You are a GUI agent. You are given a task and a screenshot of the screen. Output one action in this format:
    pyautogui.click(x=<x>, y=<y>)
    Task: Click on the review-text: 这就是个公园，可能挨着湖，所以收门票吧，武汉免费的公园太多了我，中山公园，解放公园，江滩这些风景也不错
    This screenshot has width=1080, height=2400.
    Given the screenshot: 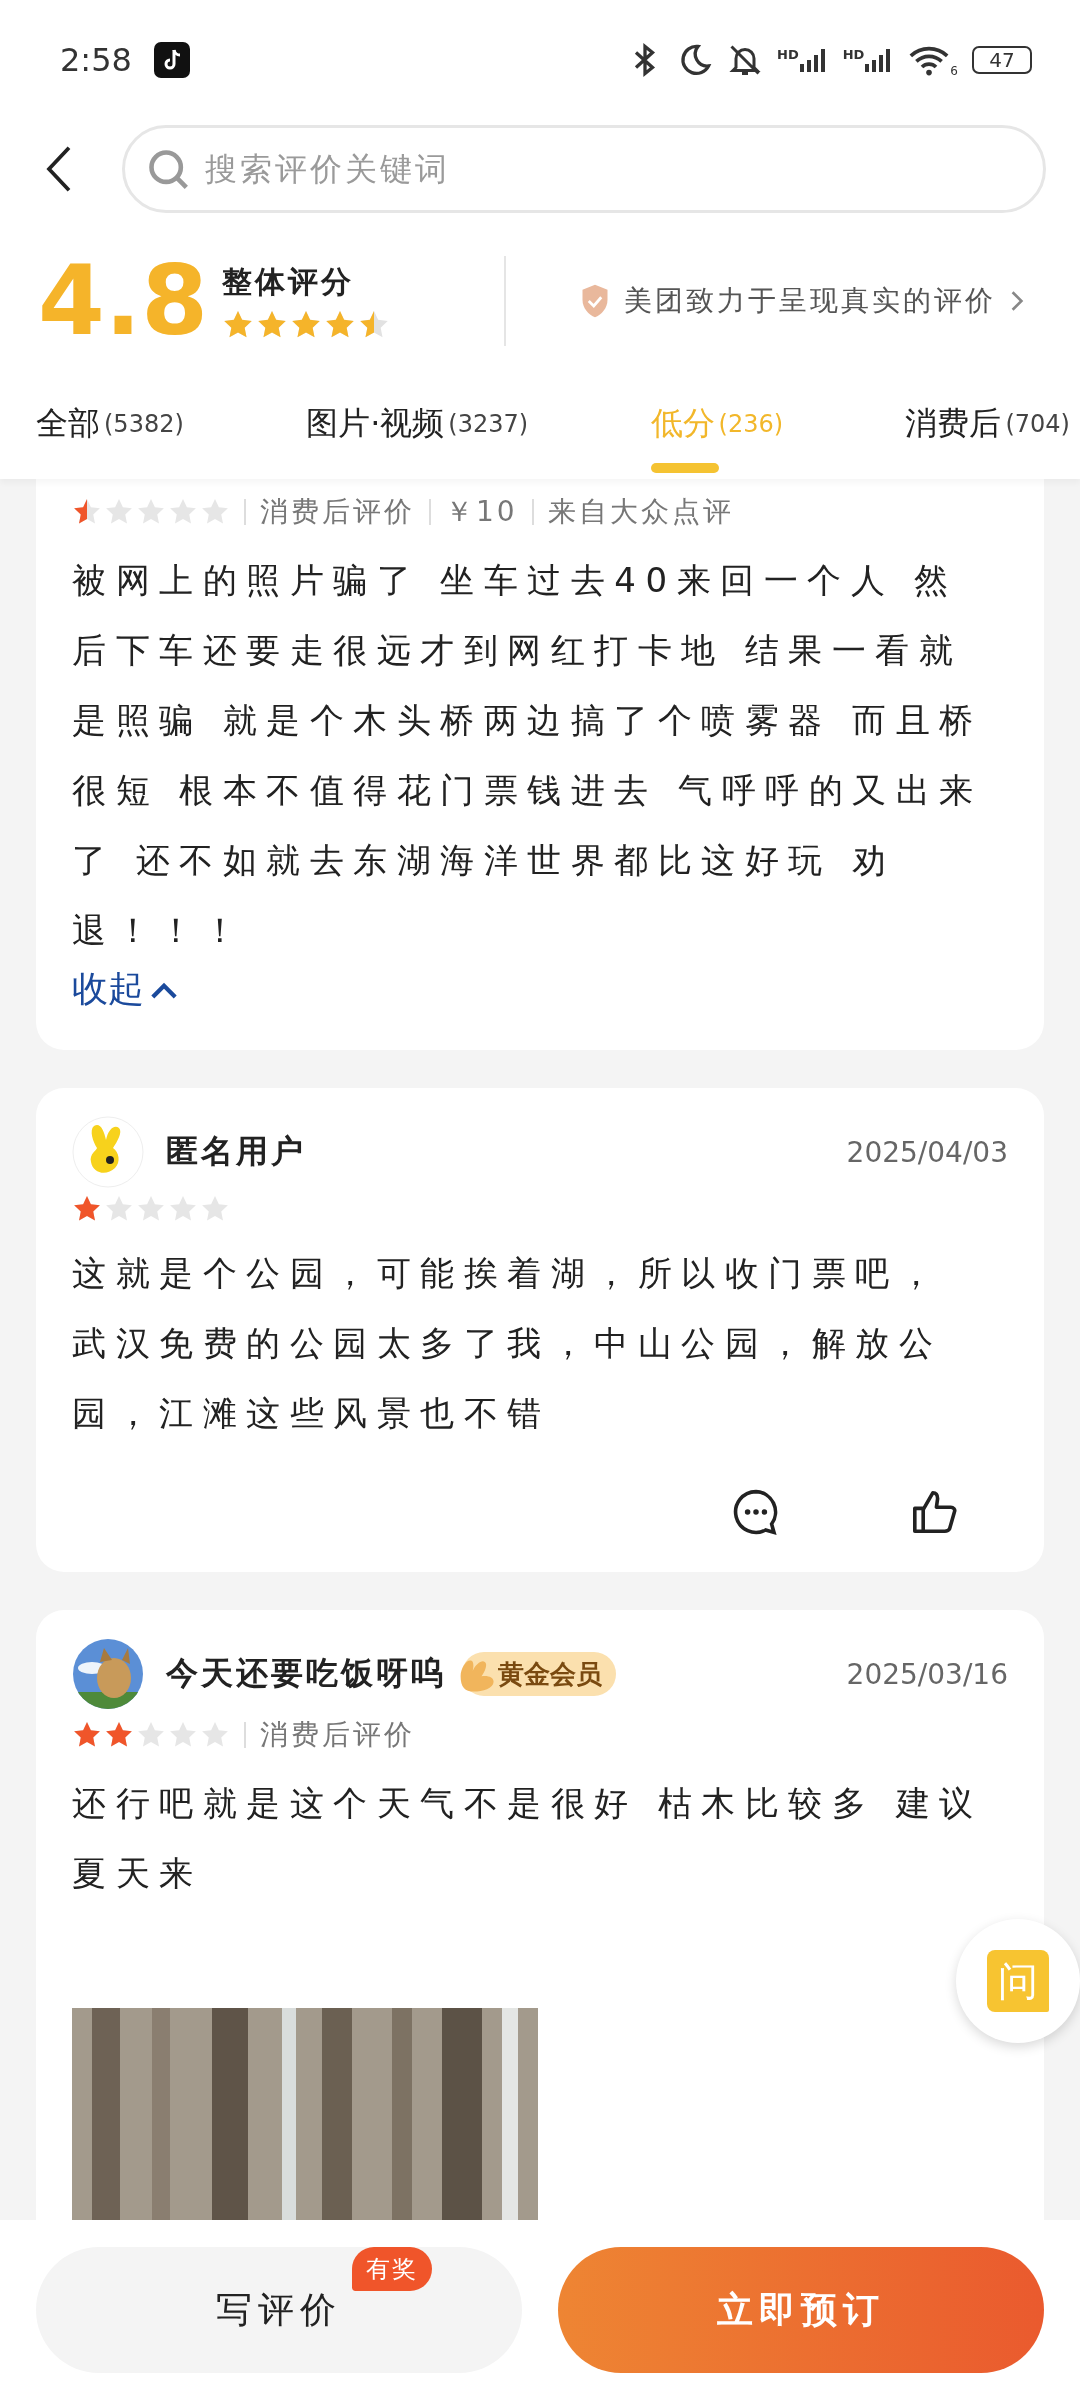 What is the action you would take?
    pyautogui.click(x=507, y=1343)
    